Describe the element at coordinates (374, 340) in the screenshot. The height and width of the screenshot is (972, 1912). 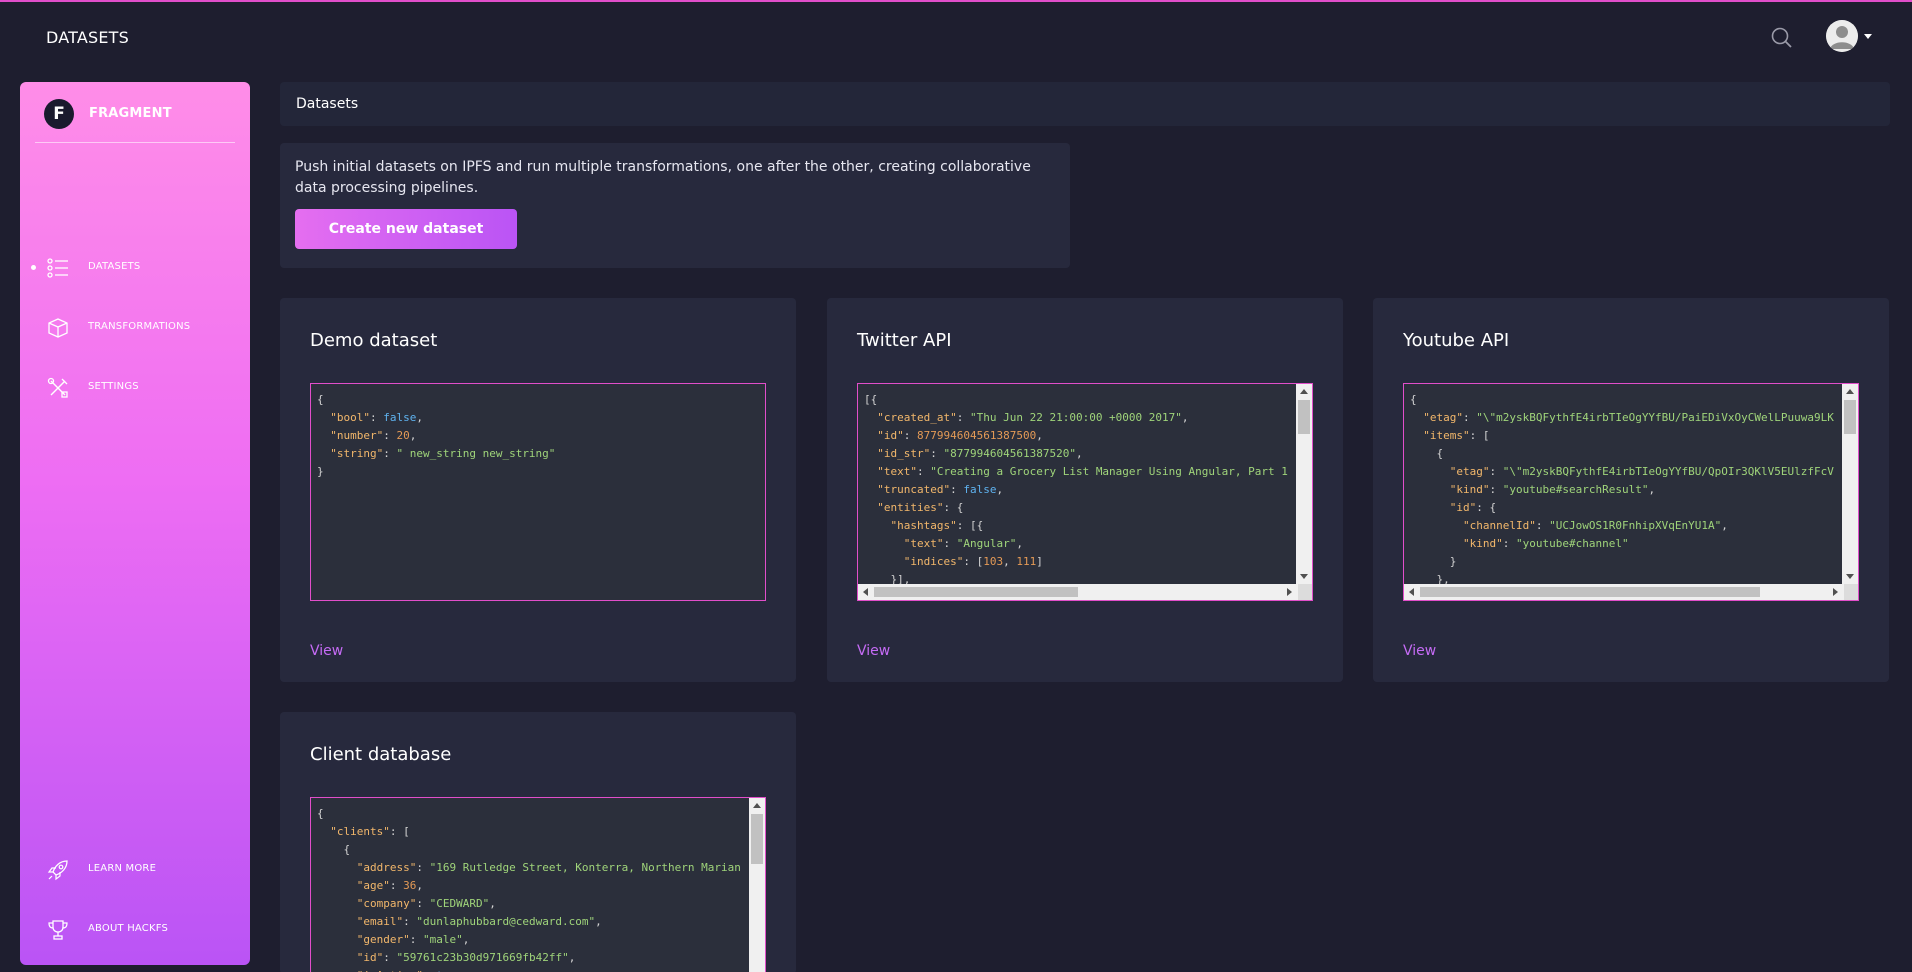
I see `dataset-title: Demo dataset` at that location.